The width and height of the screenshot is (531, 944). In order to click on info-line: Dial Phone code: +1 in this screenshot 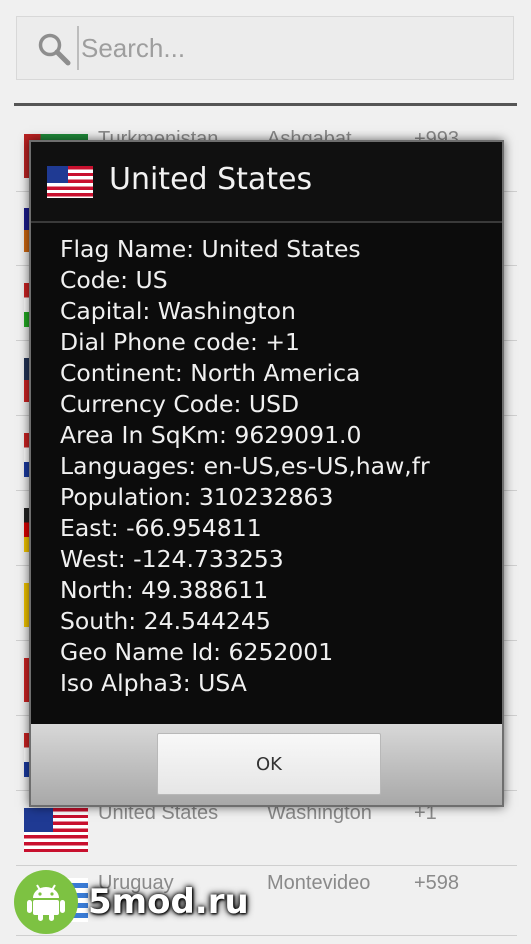, I will do `click(180, 342)`.